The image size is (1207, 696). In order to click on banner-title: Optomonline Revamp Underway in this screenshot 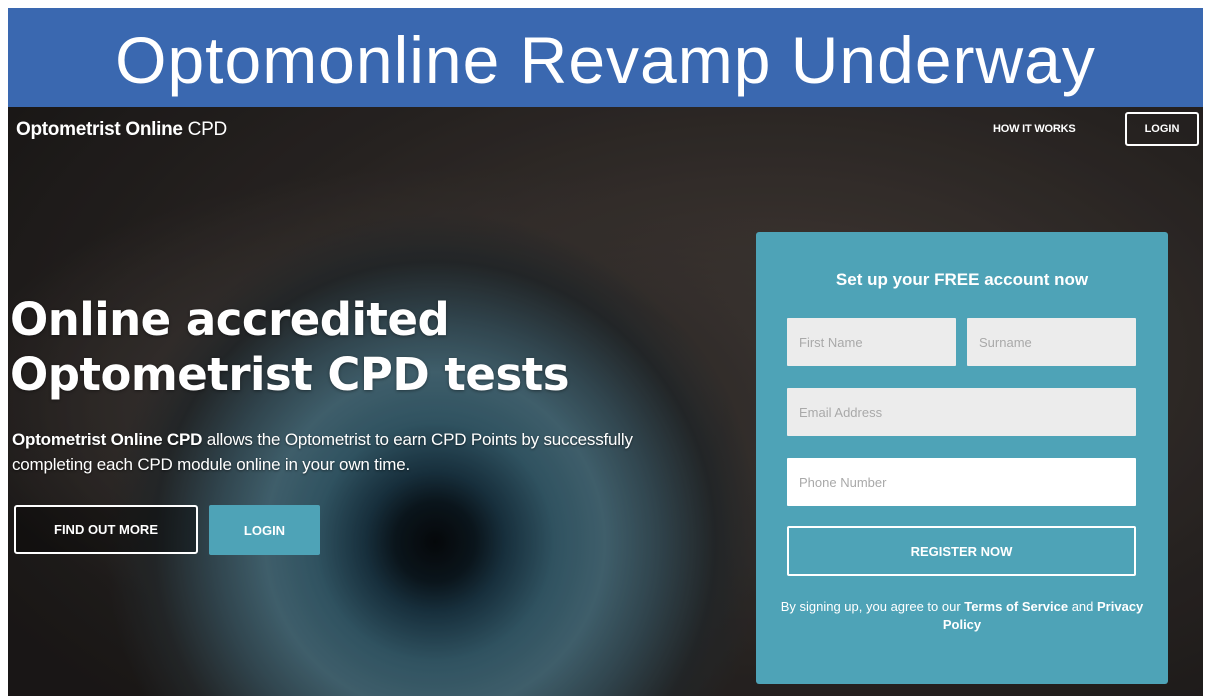, I will do `click(605, 59)`.